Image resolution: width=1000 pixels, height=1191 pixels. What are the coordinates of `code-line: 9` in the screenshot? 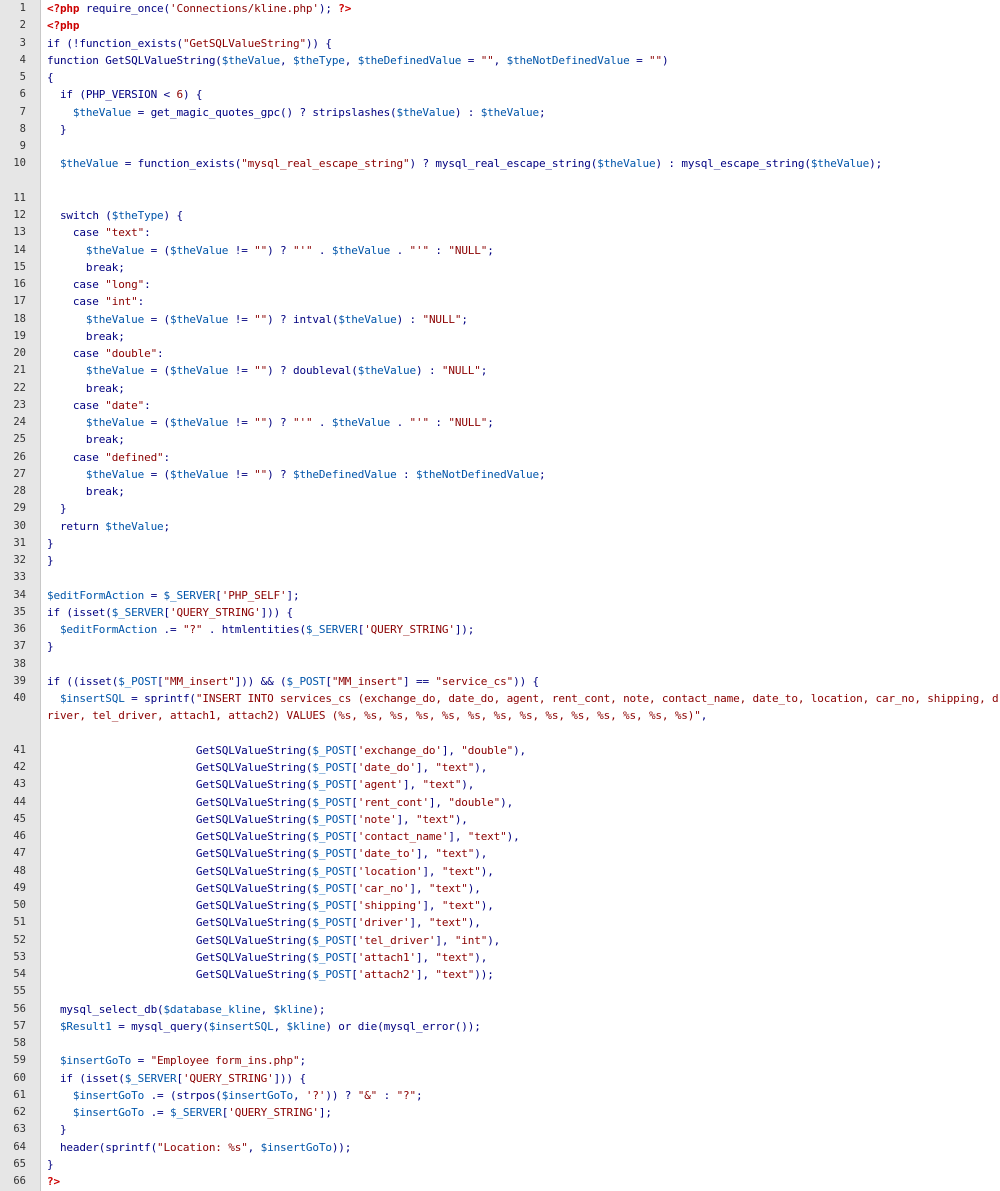 It's located at (500, 146).